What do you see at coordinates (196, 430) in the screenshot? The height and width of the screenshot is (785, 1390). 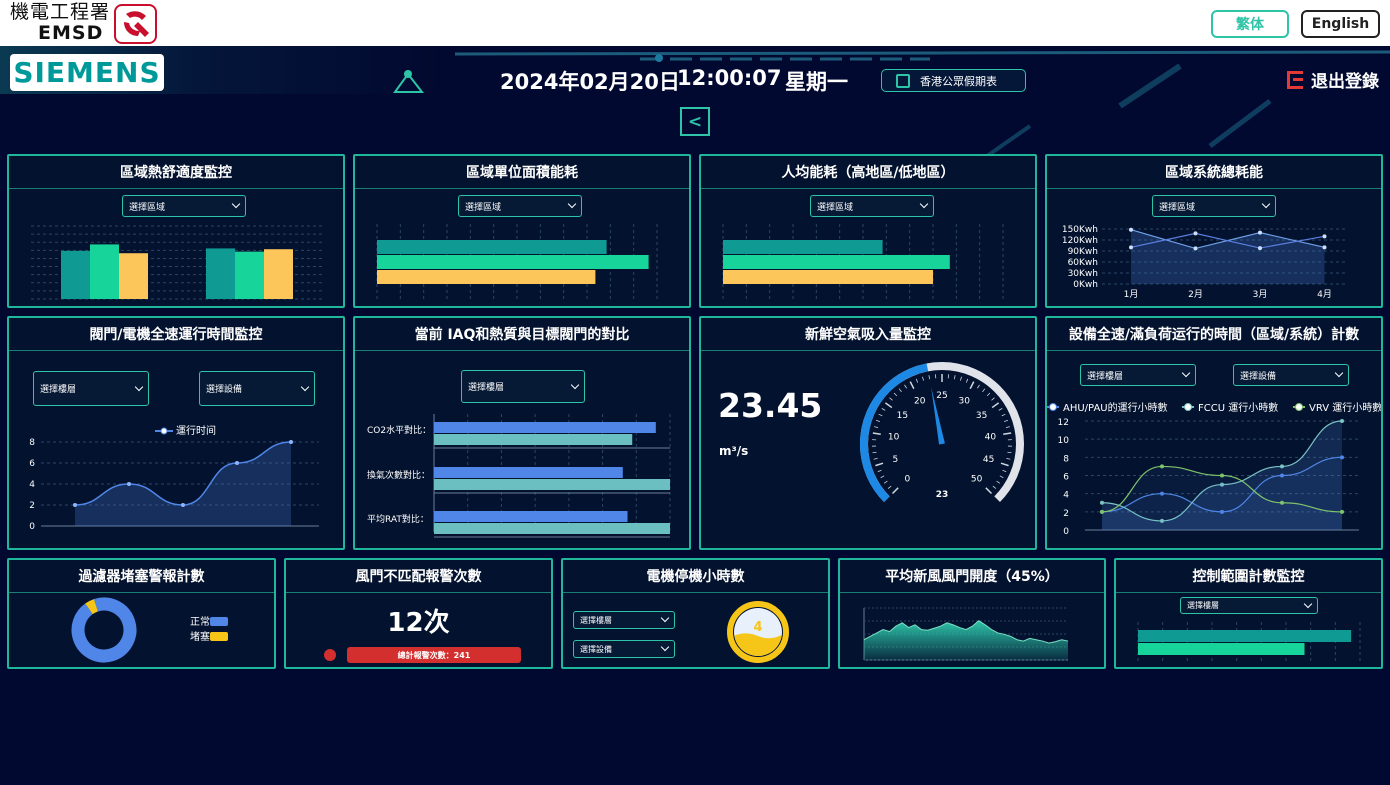 I see `legend-label: 運行时间` at bounding box center [196, 430].